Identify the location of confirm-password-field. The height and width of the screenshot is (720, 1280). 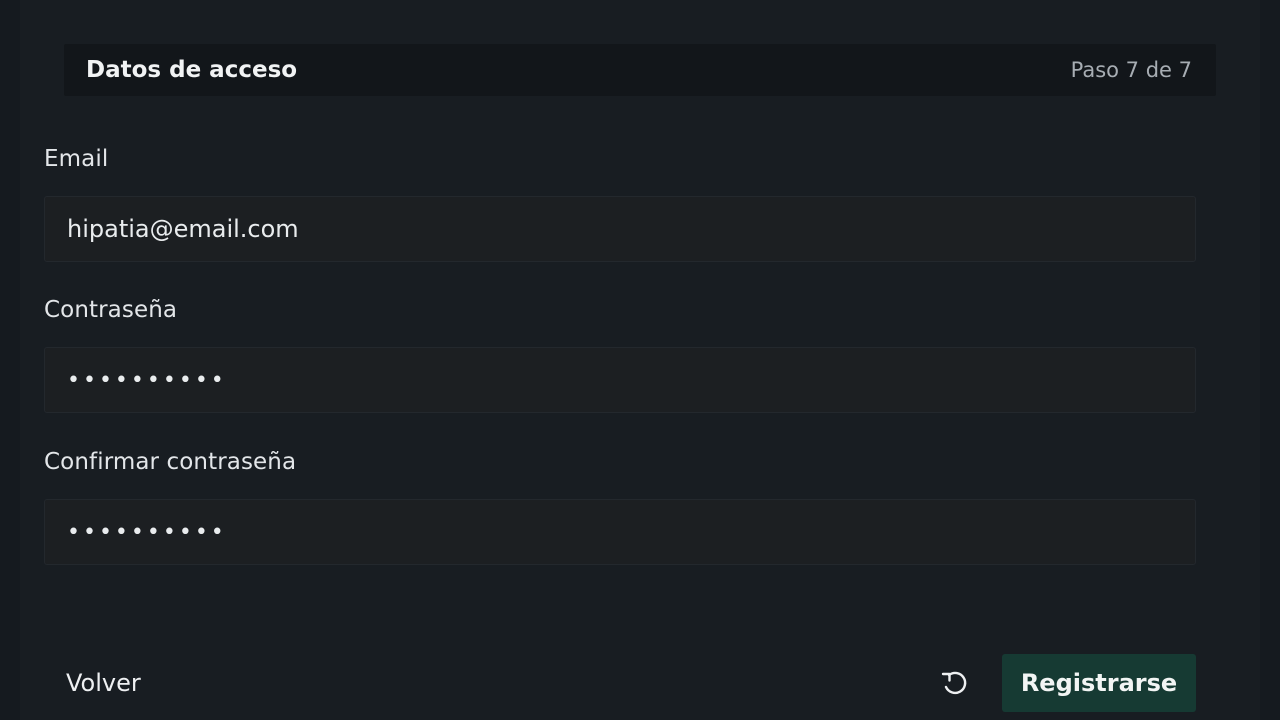
(620, 532).